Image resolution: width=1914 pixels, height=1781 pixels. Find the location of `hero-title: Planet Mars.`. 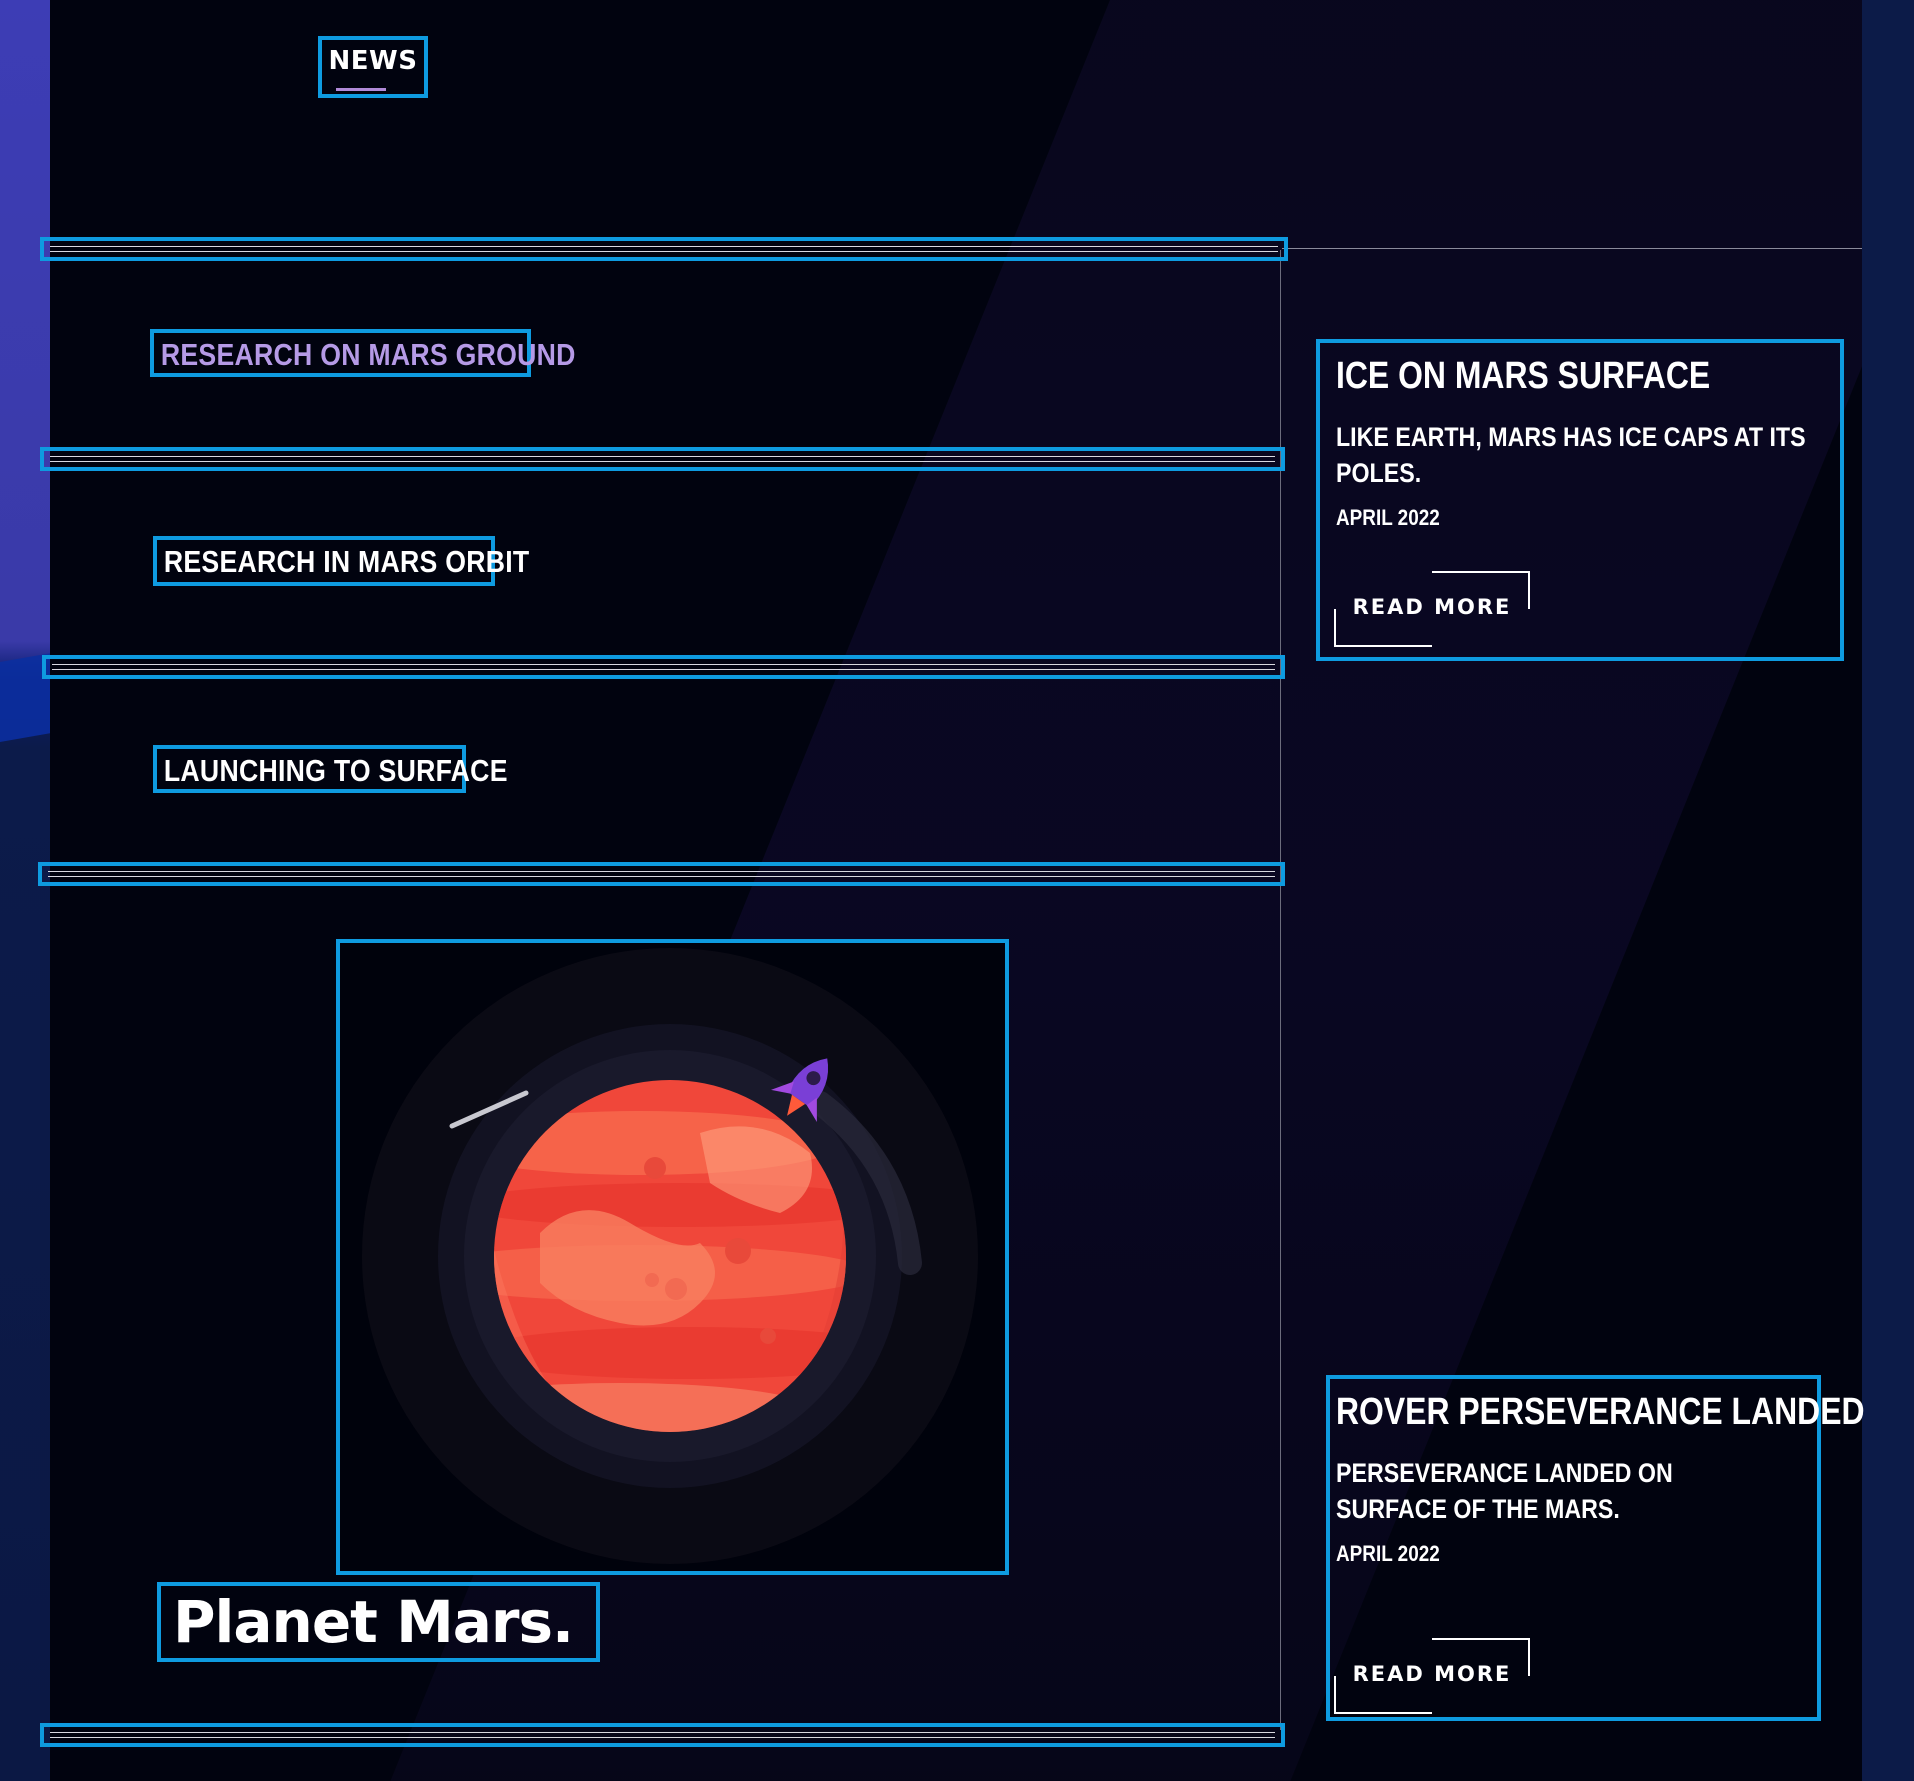

hero-title: Planet Mars. is located at coordinates (373, 1622).